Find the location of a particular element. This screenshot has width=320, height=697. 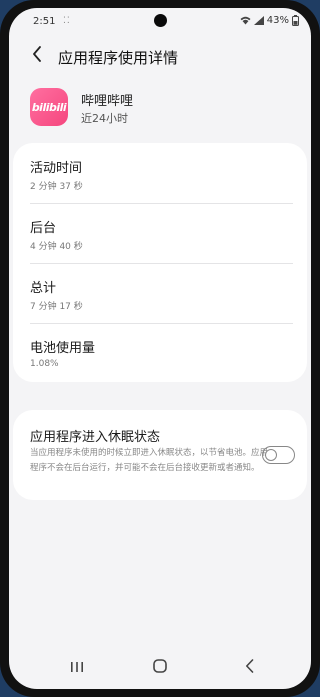

status-right: 43% is located at coordinates (269, 20).